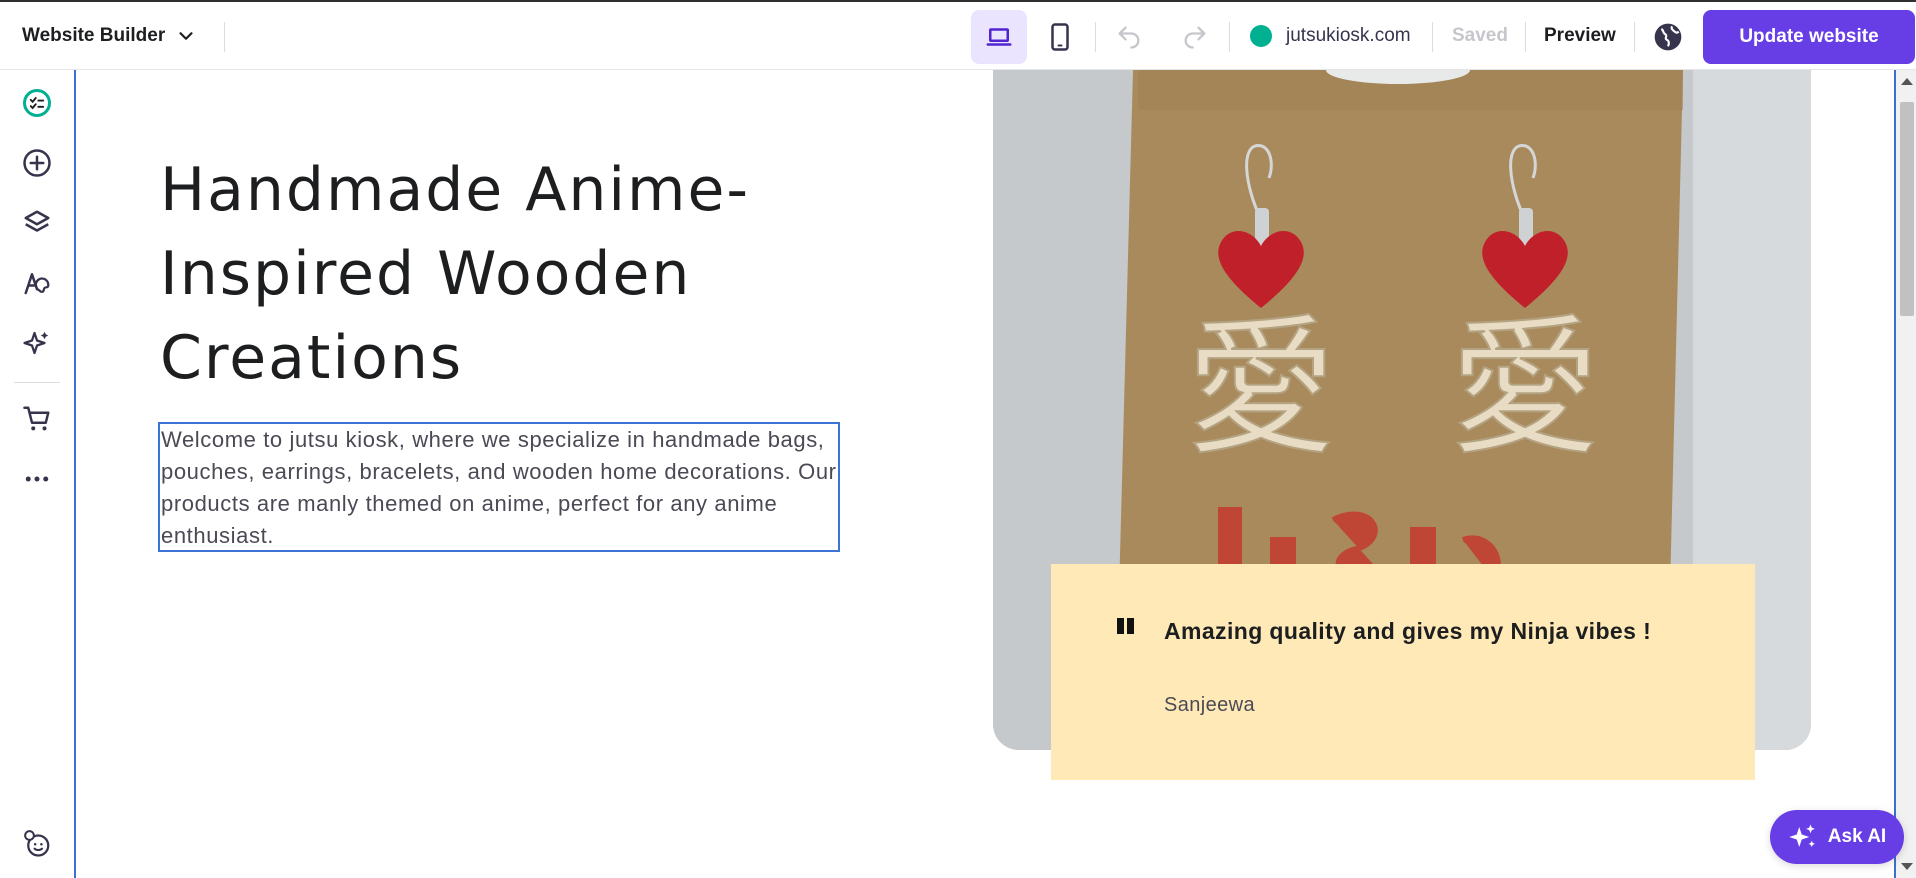 The height and width of the screenshot is (878, 1916). I want to click on layers-icon, so click(37, 221).